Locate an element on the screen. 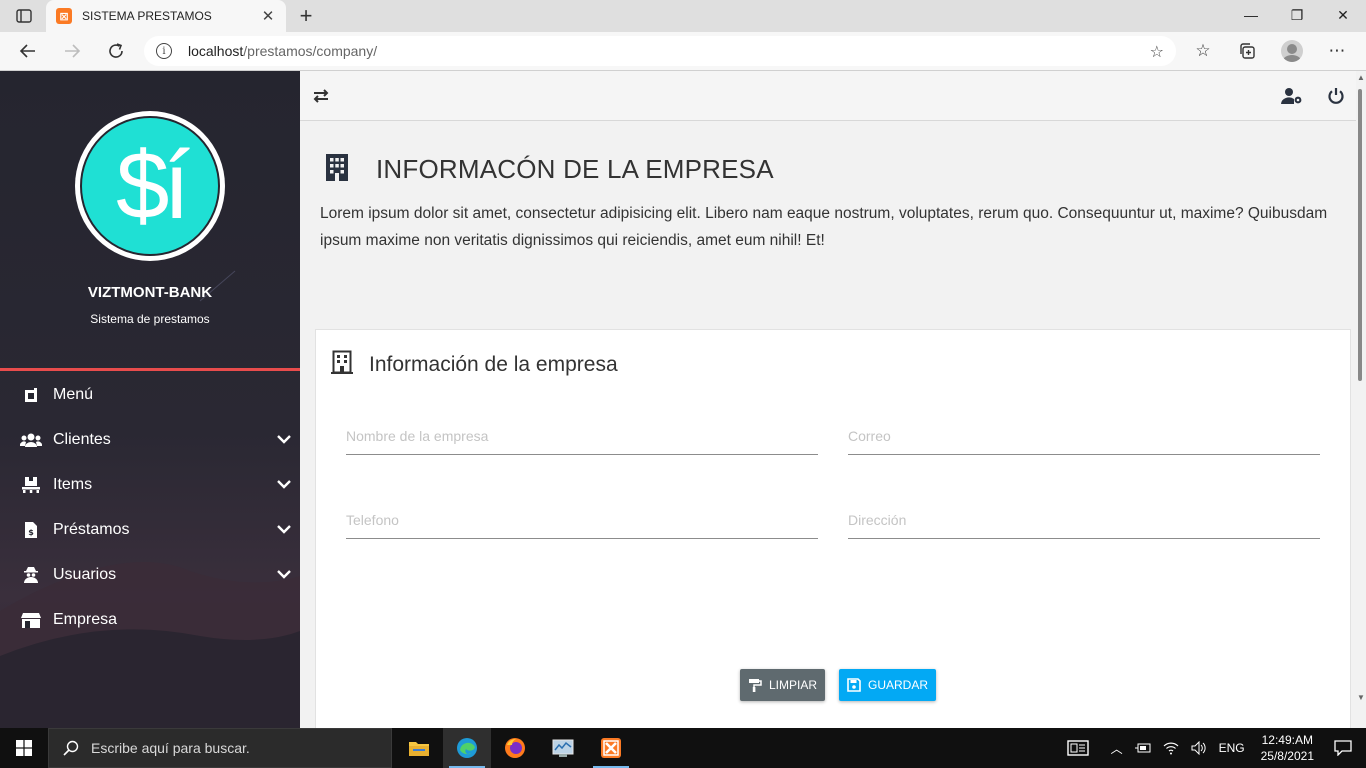 The height and width of the screenshot is (768, 1366). logo-mark: $í is located at coordinates (150, 186).